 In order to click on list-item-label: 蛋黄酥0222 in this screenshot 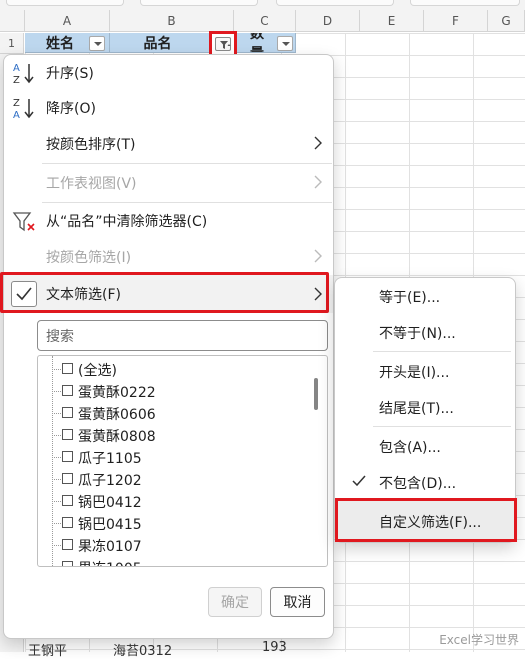, I will do `click(117, 393)`.